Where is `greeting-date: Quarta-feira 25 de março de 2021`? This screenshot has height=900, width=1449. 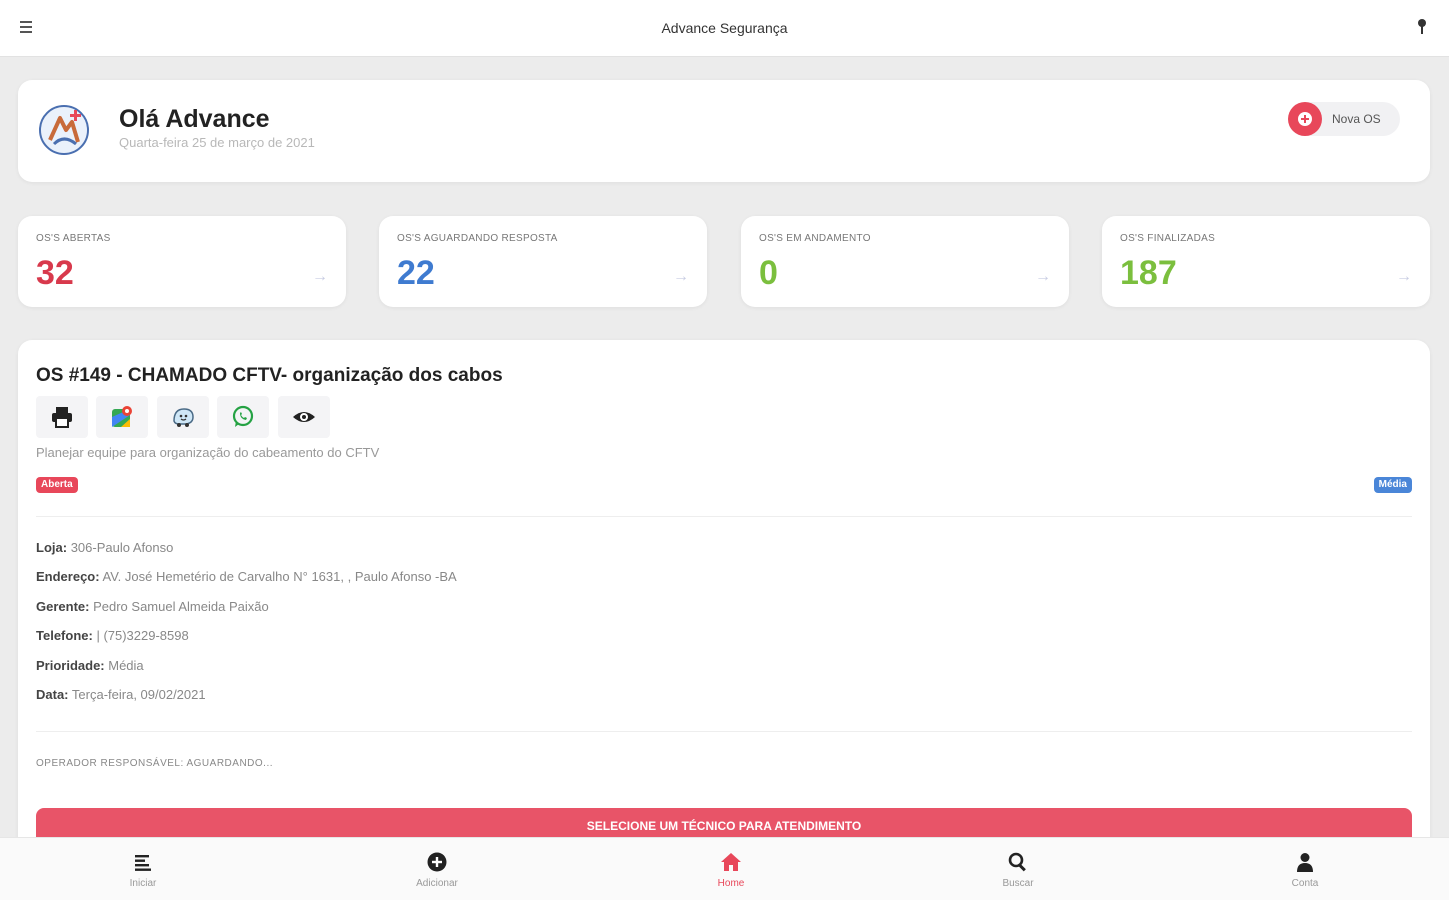
greeting-date: Quarta-feira 25 de março de 2021 is located at coordinates (217, 142).